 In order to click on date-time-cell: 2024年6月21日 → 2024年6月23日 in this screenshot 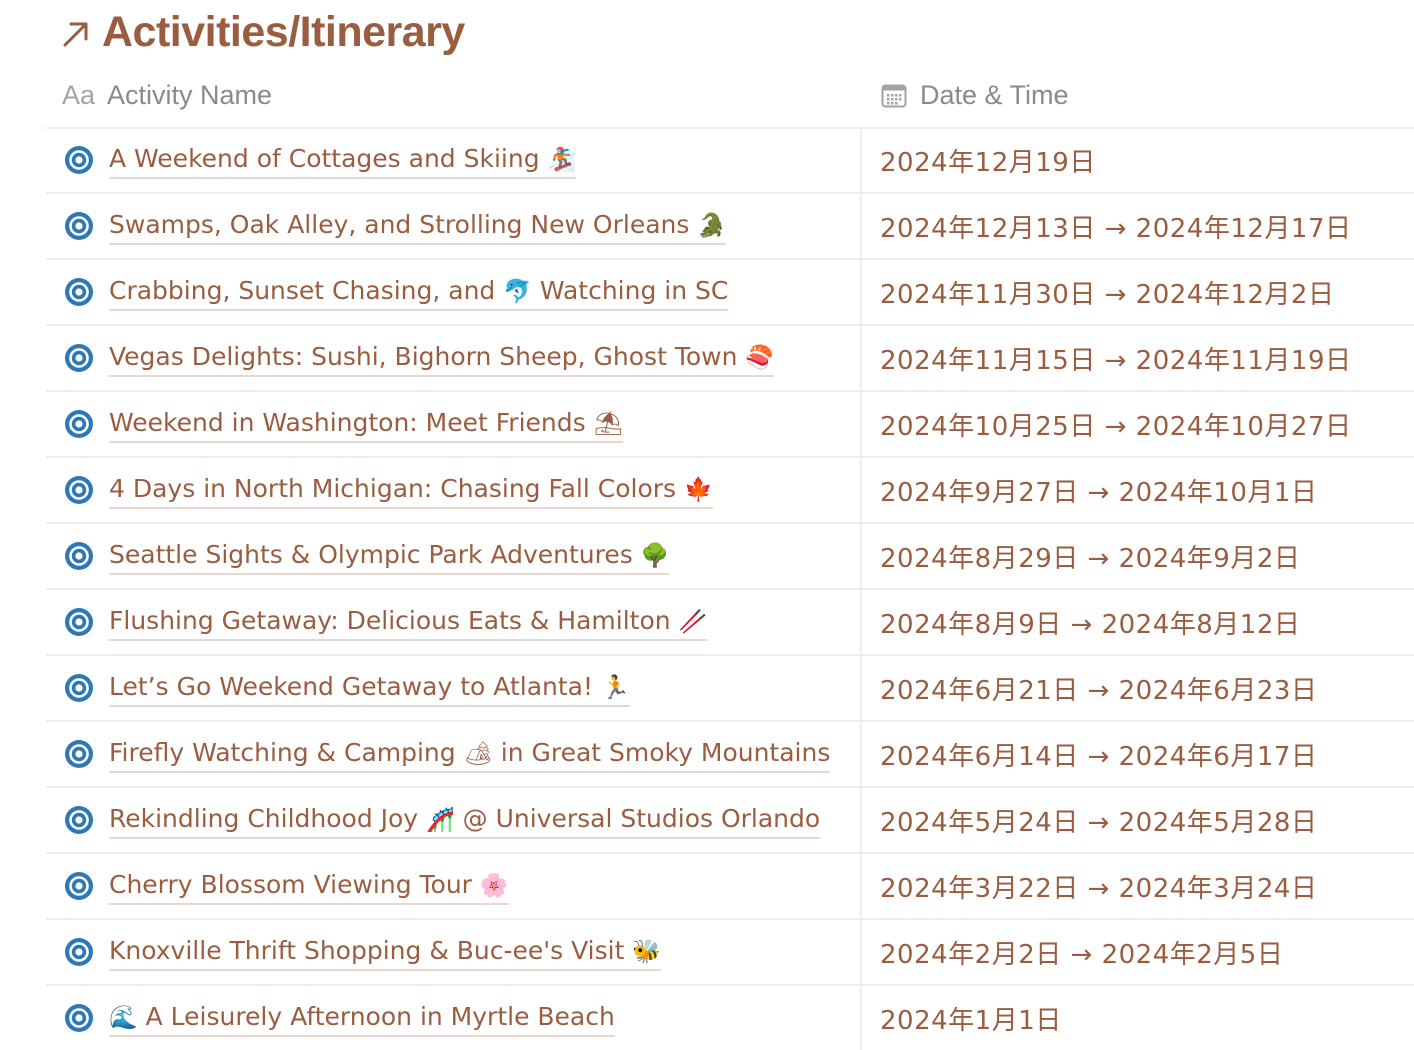, I will do `click(1089, 688)`.